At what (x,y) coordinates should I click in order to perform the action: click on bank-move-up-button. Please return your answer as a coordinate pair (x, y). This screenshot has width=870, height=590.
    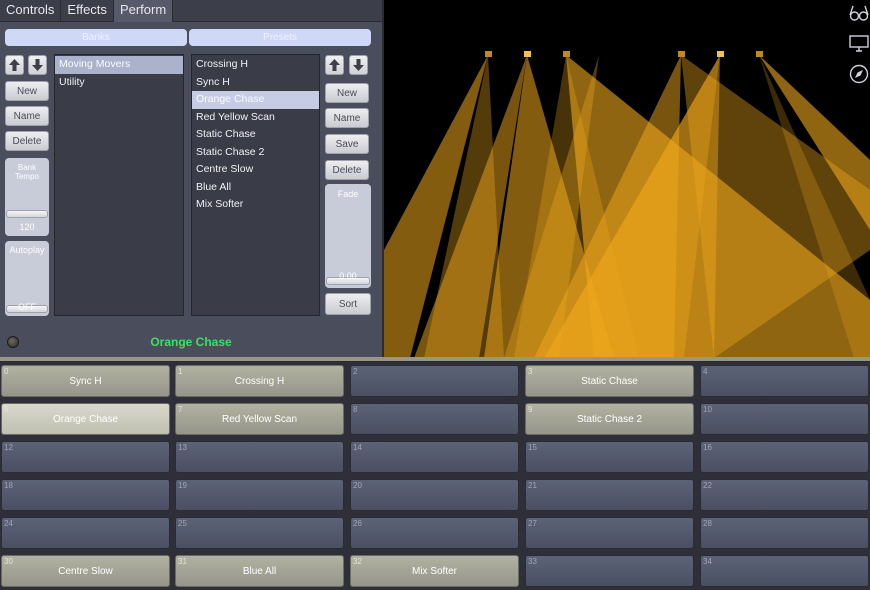
    Looking at the image, I should click on (14, 65).